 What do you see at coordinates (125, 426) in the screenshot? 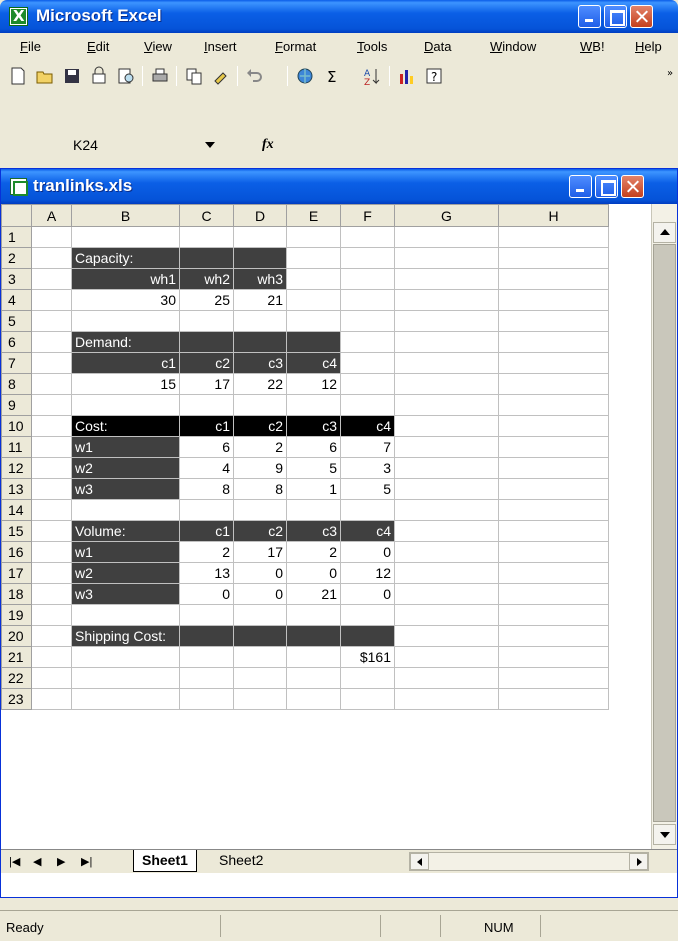
I see `cell-b10: Cost:` at bounding box center [125, 426].